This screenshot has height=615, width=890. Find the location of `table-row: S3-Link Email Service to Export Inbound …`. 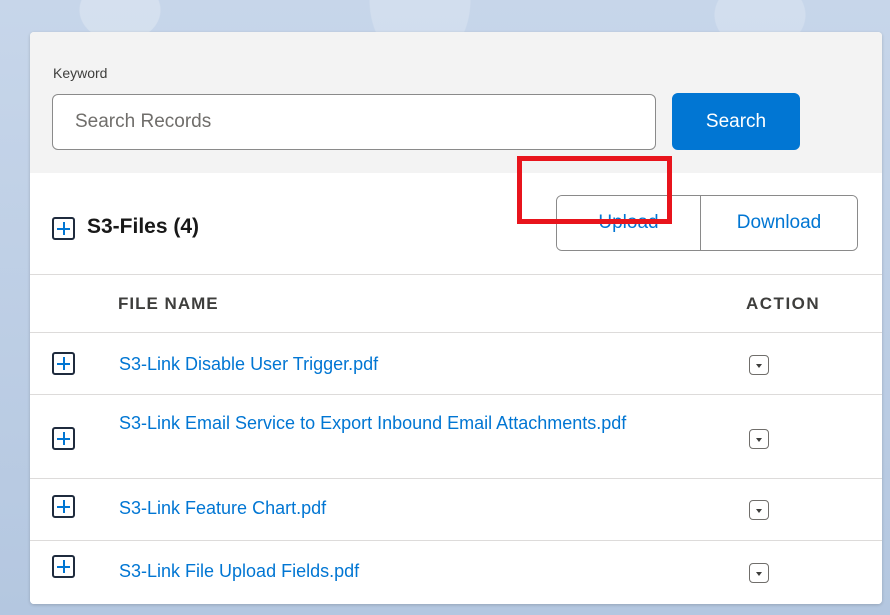

table-row: S3-Link Email Service to Export Inbound … is located at coordinates (456, 437).